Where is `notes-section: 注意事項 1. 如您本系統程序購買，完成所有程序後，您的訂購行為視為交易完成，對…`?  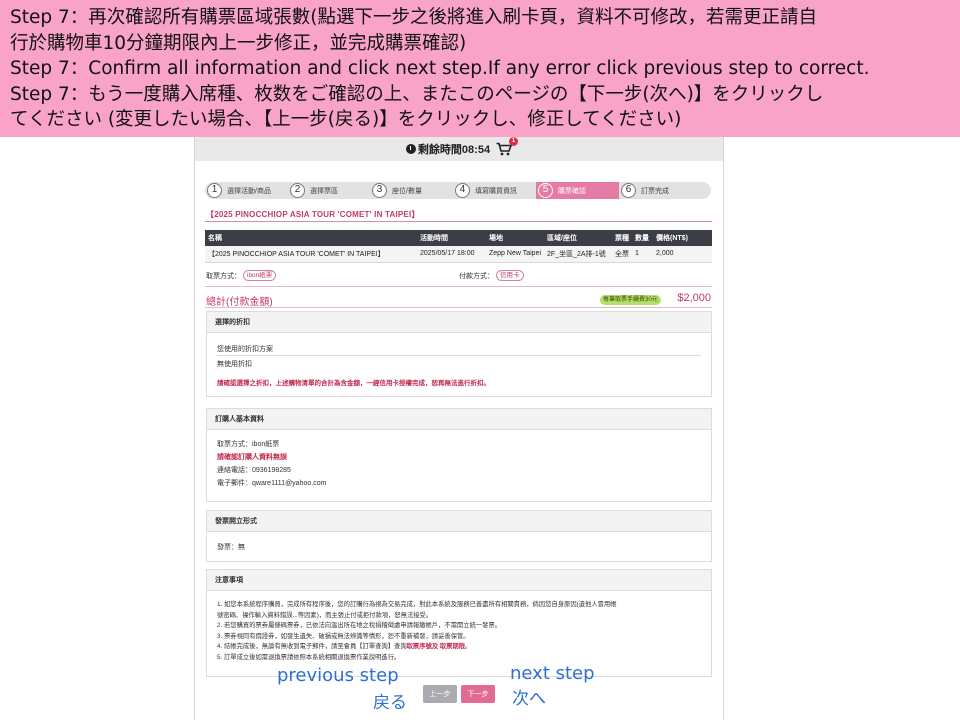
notes-section: 注意事項 1. 如您本系統程序購買，完成所有程序後，您的訂購行為視為交易完成，對… is located at coordinates (459, 623).